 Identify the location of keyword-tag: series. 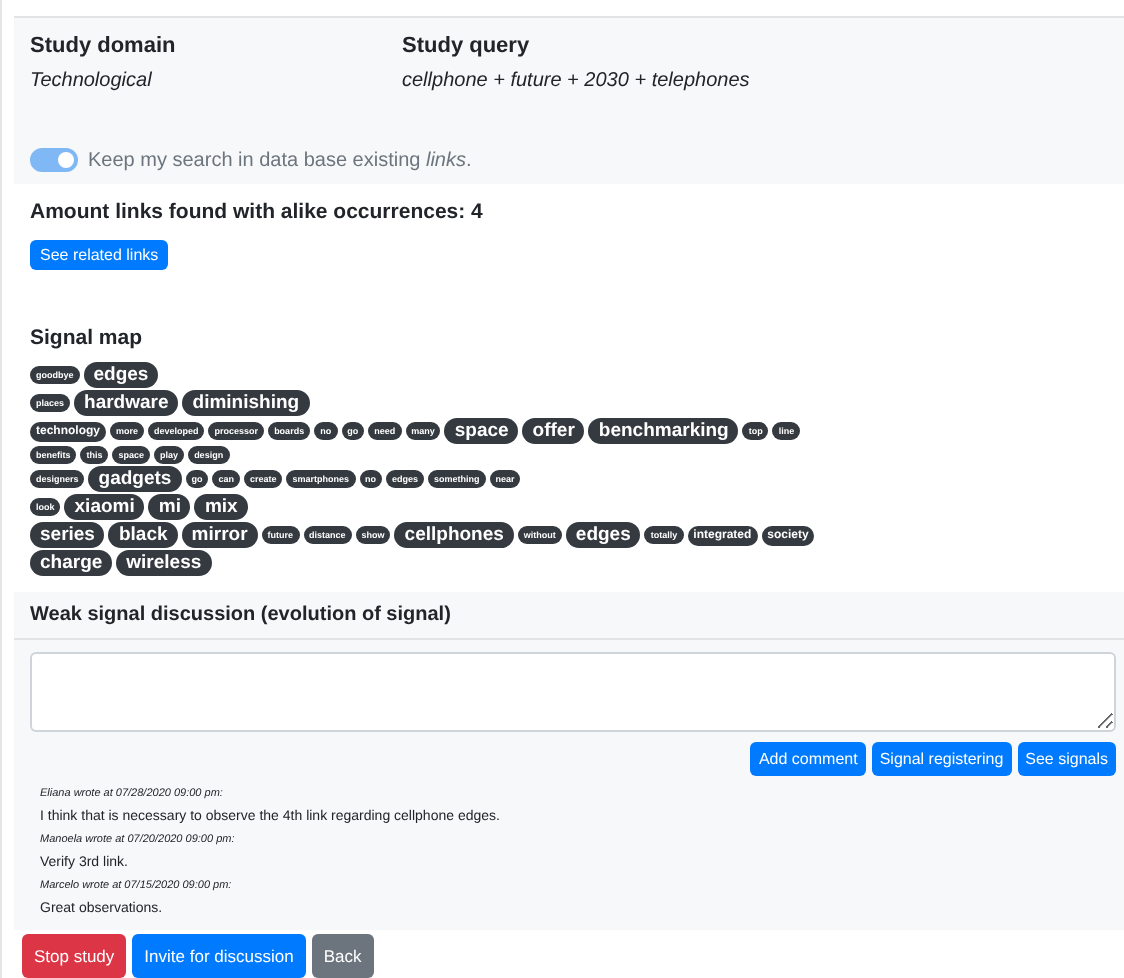
(67, 535).